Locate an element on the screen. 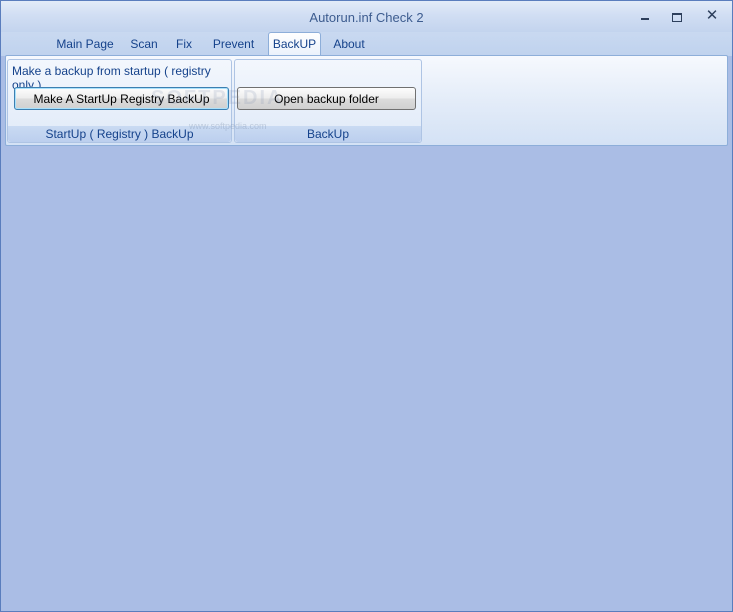  maximize-icon is located at coordinates (677, 17).